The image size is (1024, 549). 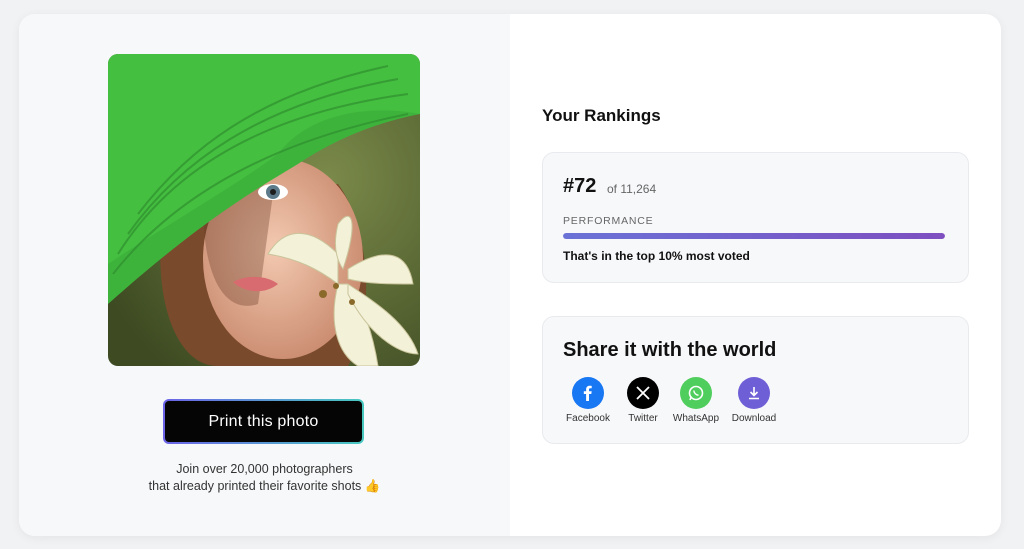 What do you see at coordinates (264, 469) in the screenshot?
I see `join-line-1: Join over 20,000 photographers` at bounding box center [264, 469].